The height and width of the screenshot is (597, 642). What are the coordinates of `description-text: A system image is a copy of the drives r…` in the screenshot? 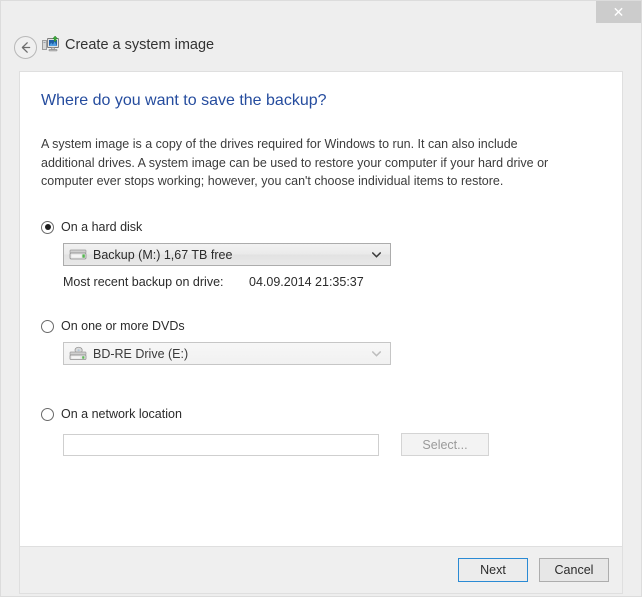 It's located at (295, 162).